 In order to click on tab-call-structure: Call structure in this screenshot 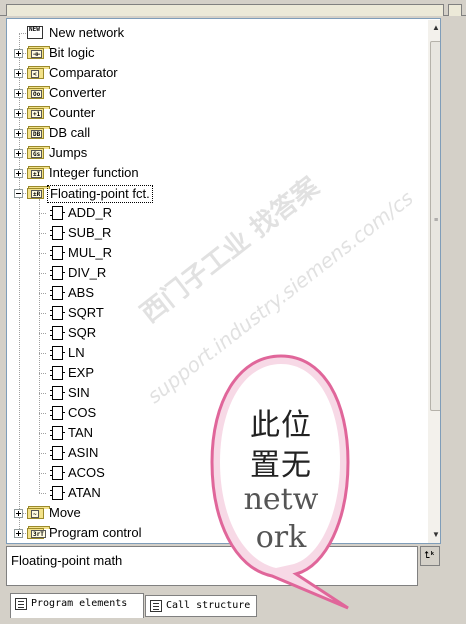, I will do `click(201, 606)`.